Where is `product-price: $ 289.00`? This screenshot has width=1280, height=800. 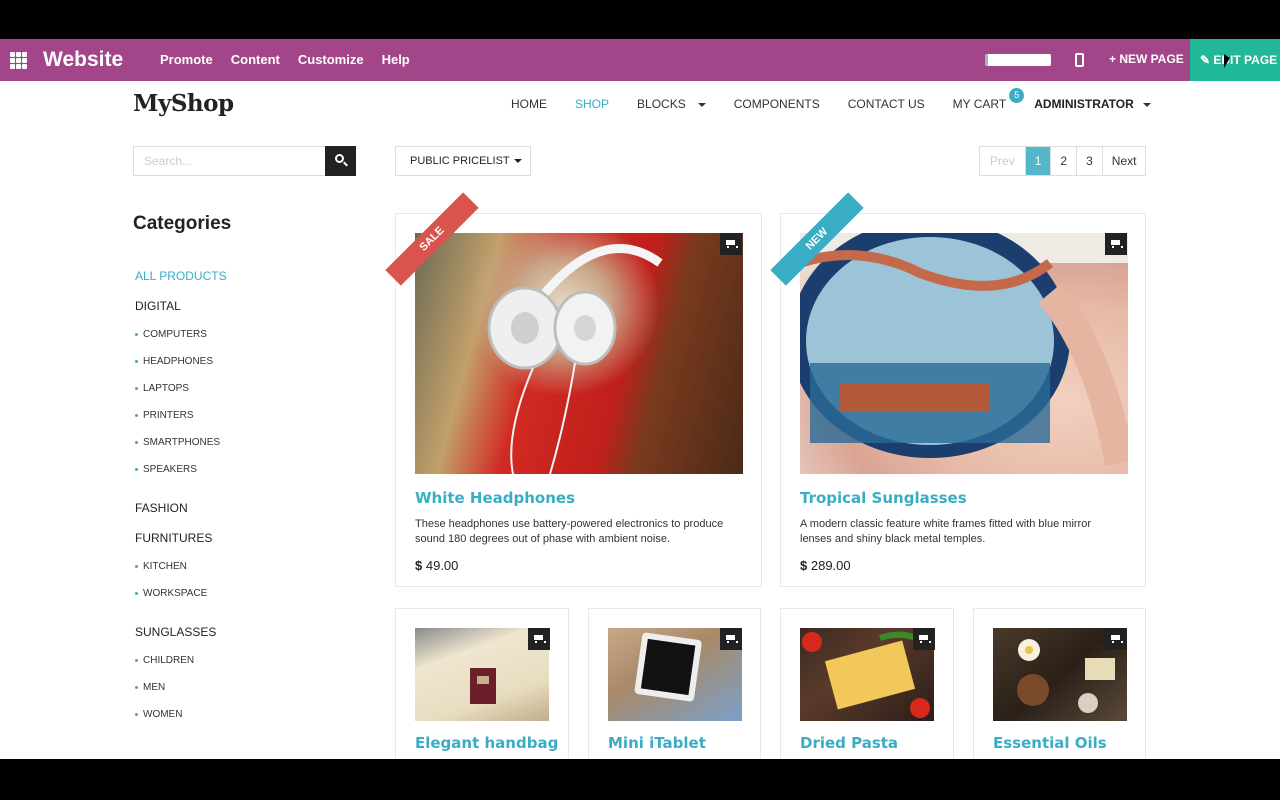
product-price: $ 289.00 is located at coordinates (825, 565).